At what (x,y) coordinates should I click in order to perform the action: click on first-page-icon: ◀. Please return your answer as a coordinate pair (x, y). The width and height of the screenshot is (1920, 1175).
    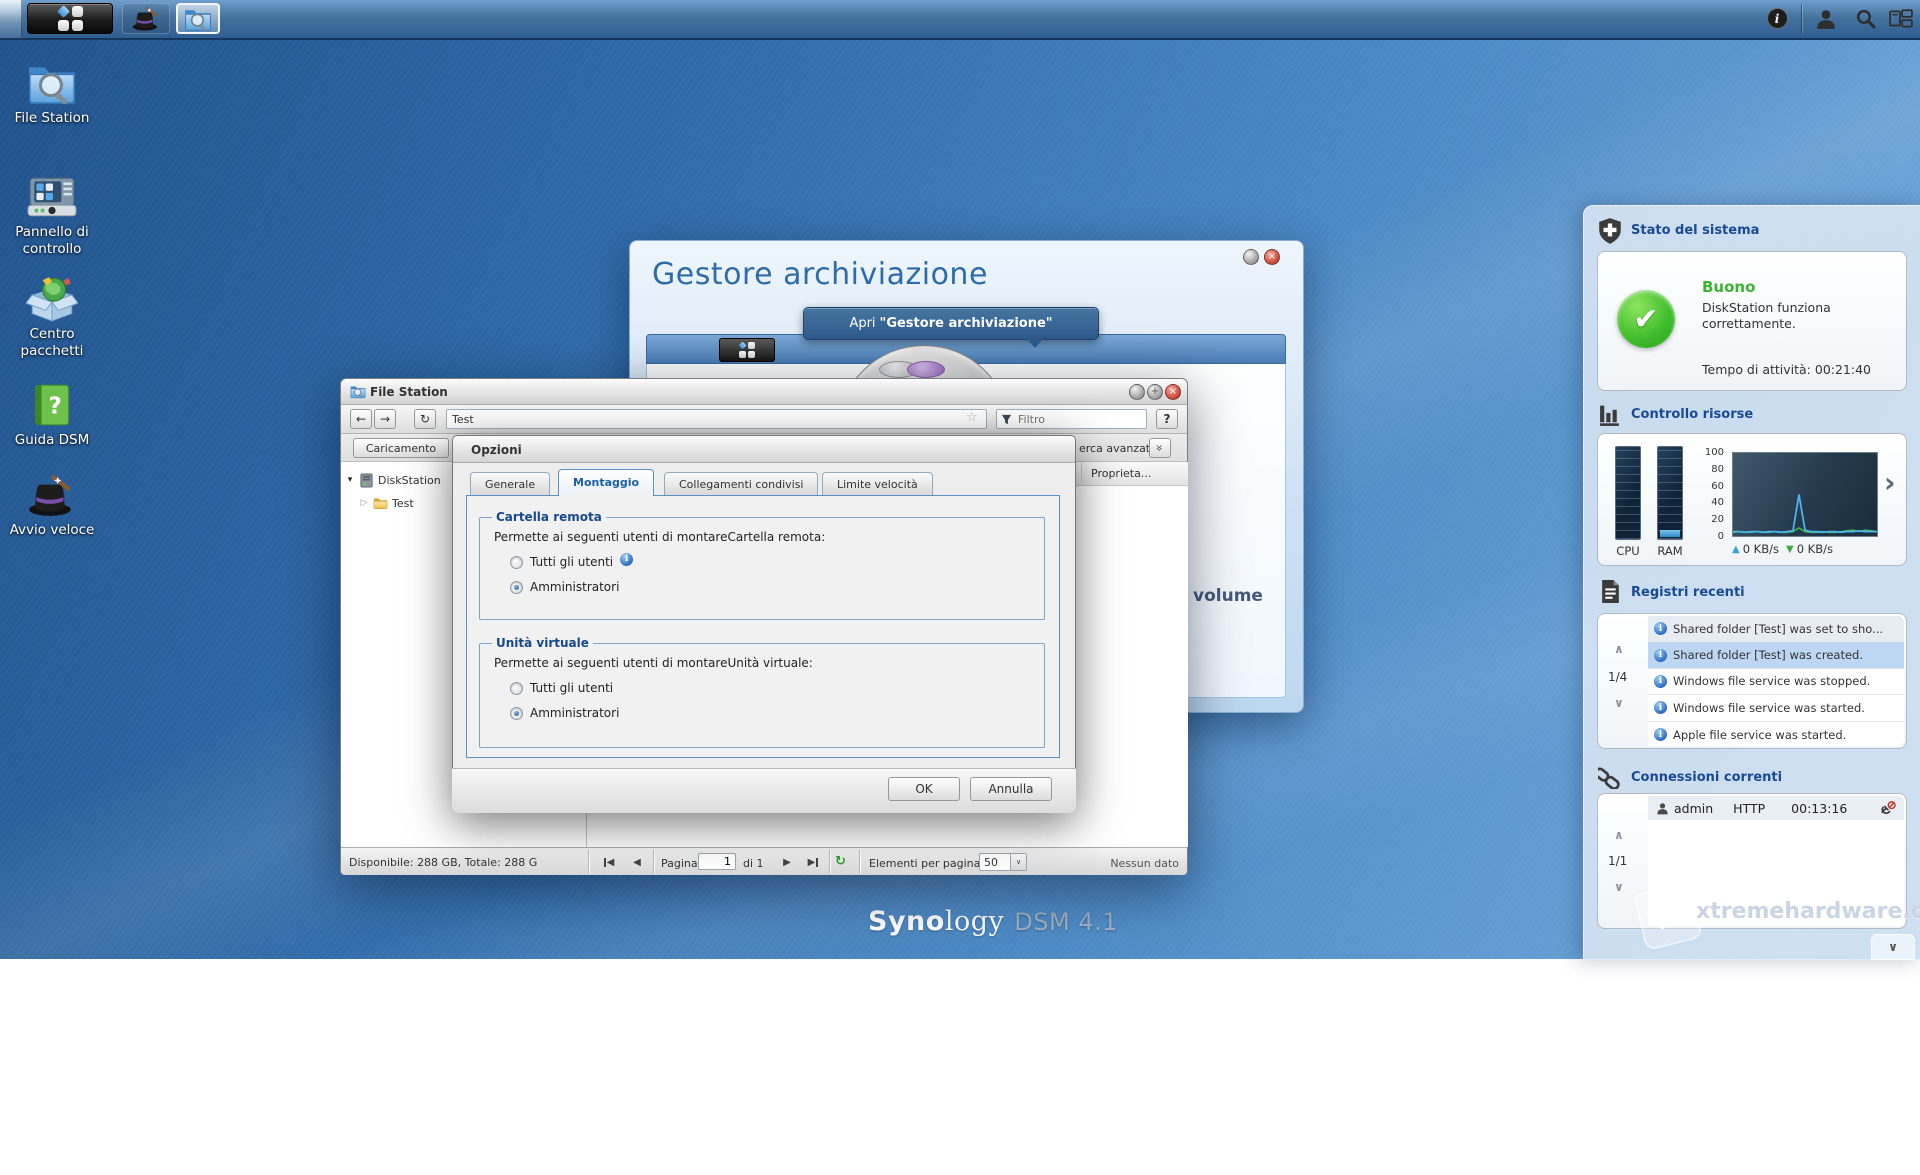
    Looking at the image, I should click on (610, 862).